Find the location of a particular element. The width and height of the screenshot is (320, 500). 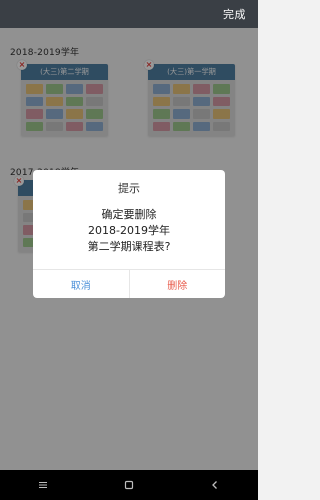

back-icon is located at coordinates (215, 485).